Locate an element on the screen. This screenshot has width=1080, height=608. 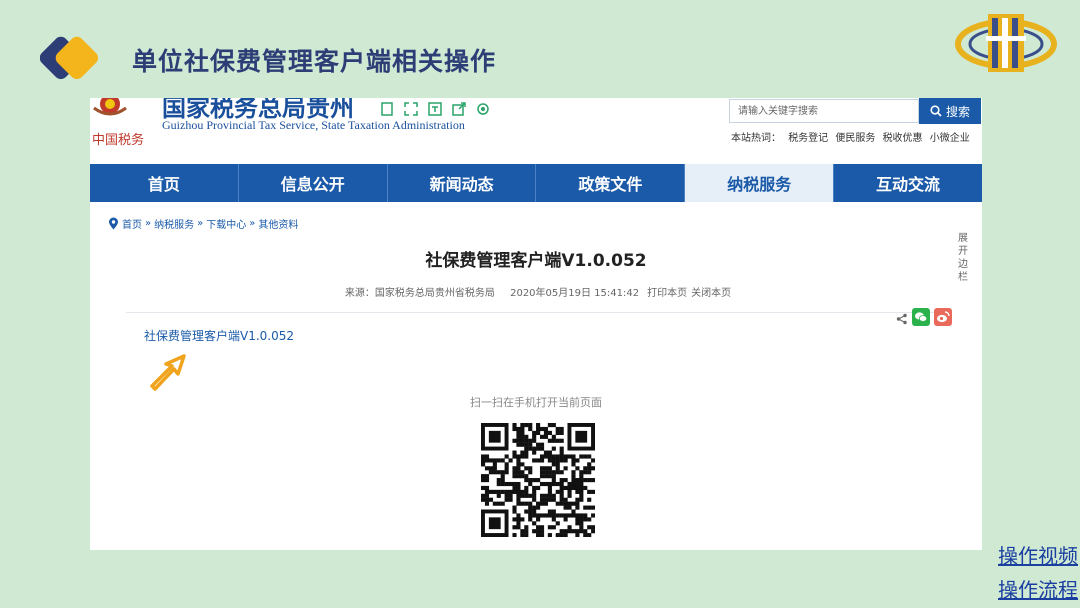
share-page-icon is located at coordinates (459, 109).